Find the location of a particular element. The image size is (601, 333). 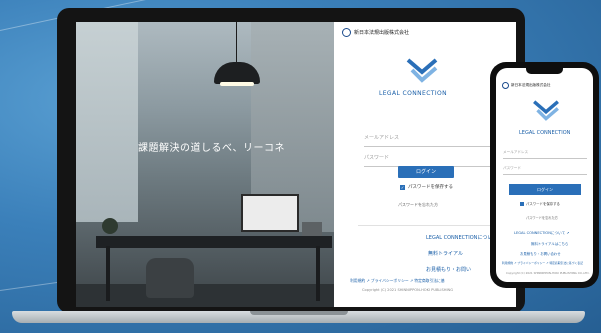

office-wall-left is located at coordinates (107, 122).